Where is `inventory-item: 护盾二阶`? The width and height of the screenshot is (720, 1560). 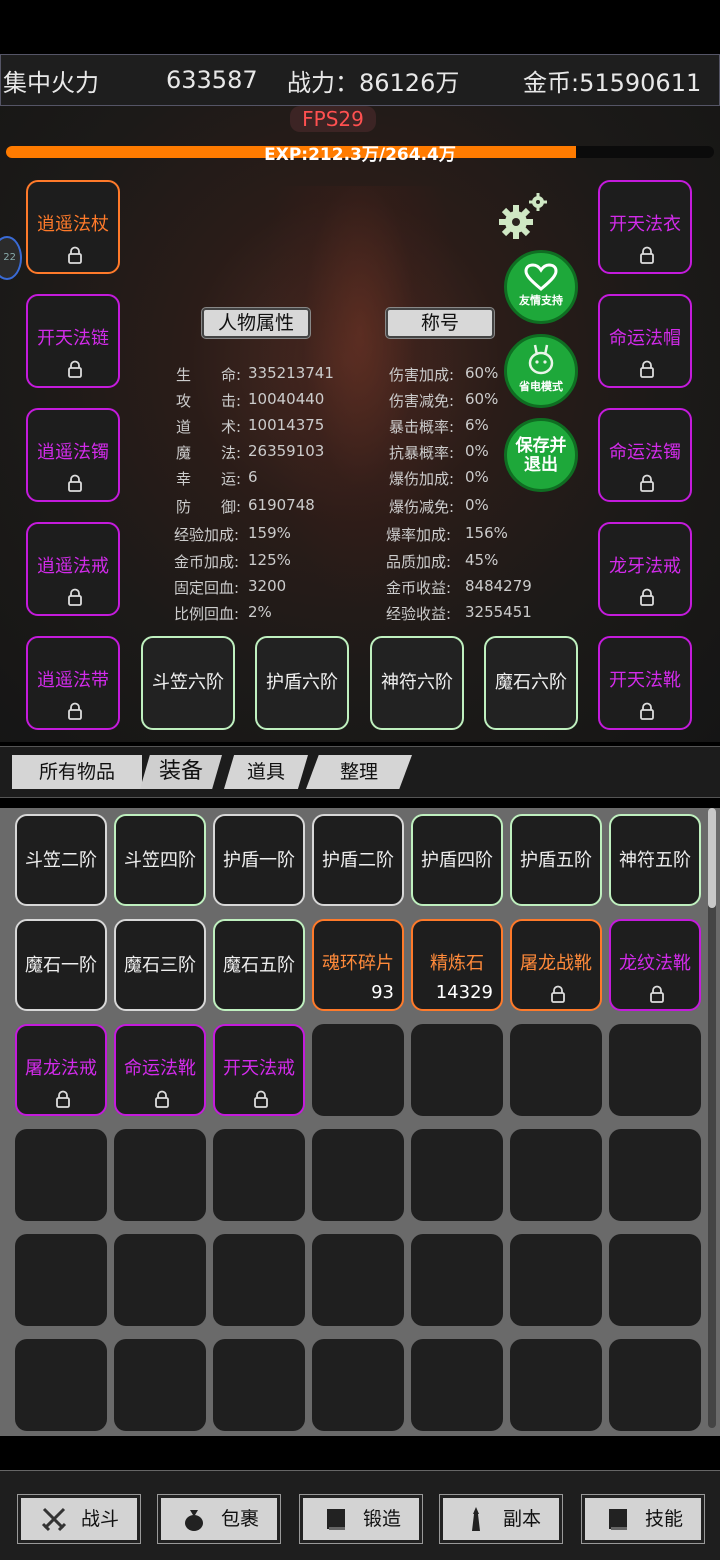 inventory-item: 护盾二阶 is located at coordinates (358, 860).